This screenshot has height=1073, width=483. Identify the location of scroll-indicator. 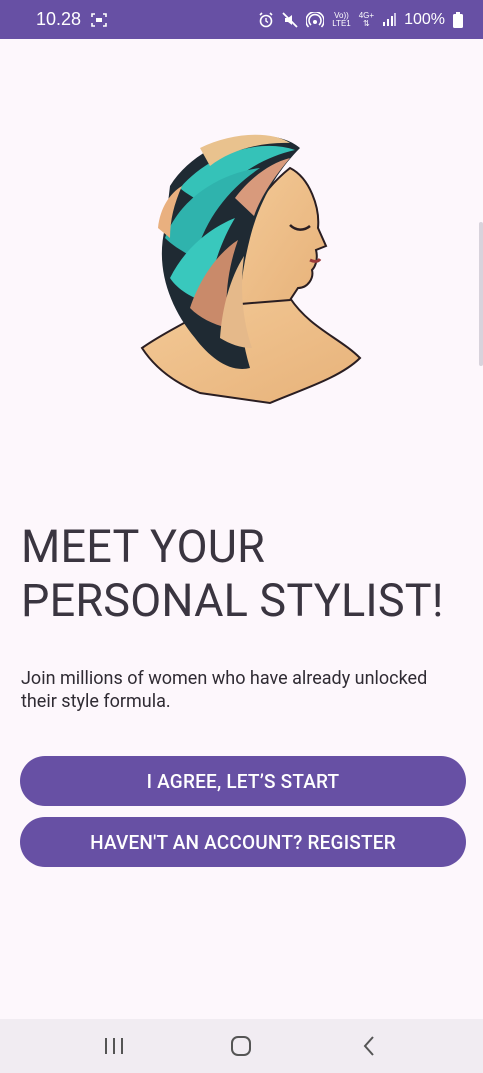
(481, 294).